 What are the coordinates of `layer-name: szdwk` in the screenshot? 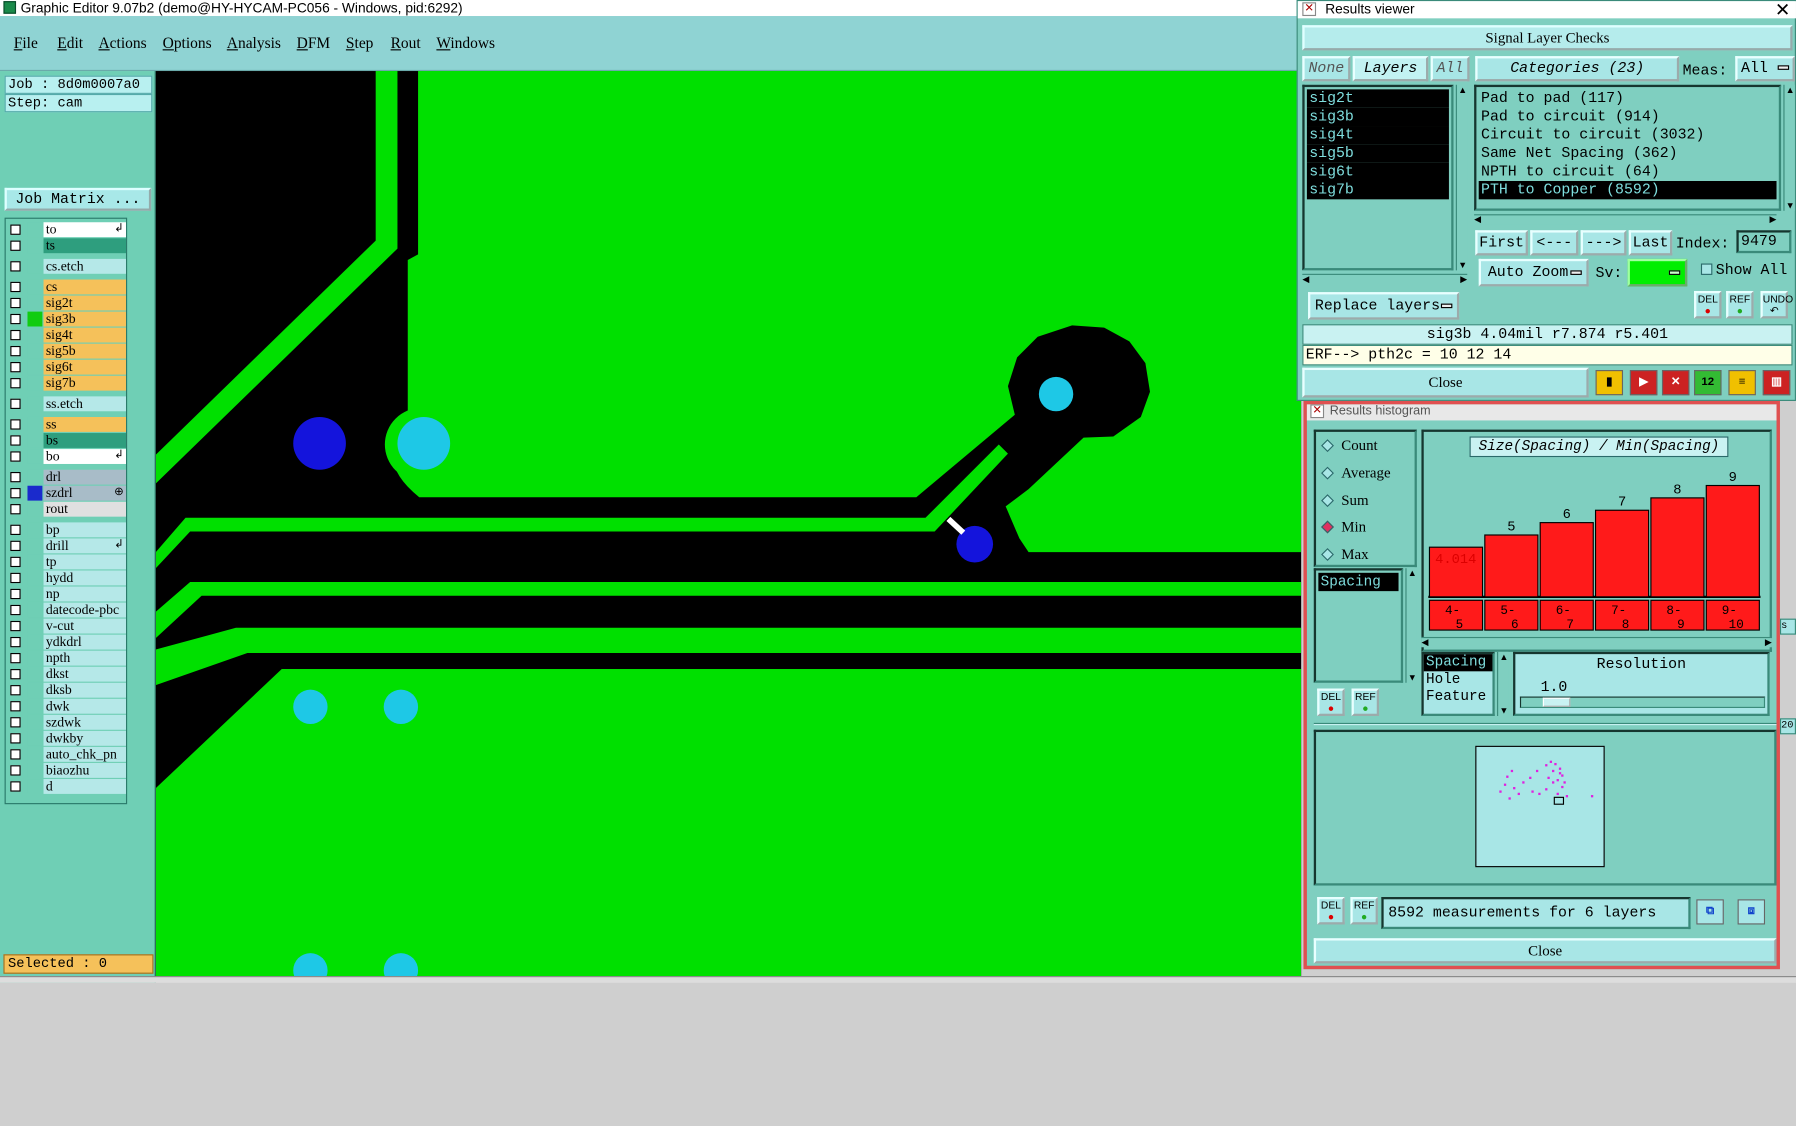 It's located at (84, 722).